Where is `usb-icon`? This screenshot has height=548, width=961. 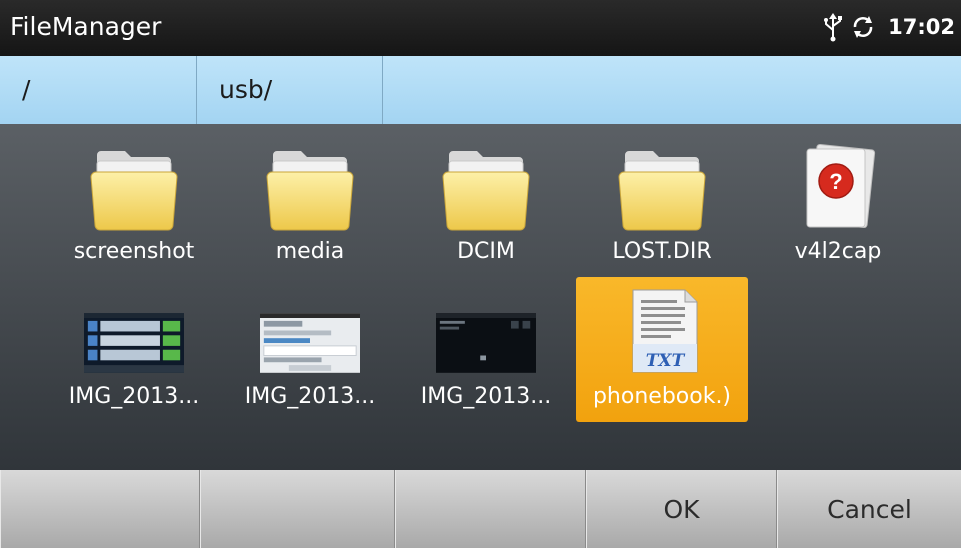 usb-icon is located at coordinates (833, 27).